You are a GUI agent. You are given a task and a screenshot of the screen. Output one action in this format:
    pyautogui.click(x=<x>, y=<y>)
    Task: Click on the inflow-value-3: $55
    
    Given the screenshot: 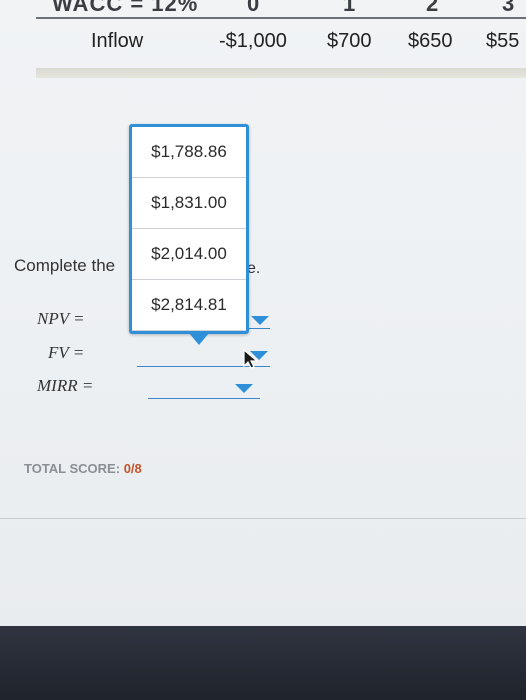 What is the action you would take?
    pyautogui.click(x=503, y=41)
    